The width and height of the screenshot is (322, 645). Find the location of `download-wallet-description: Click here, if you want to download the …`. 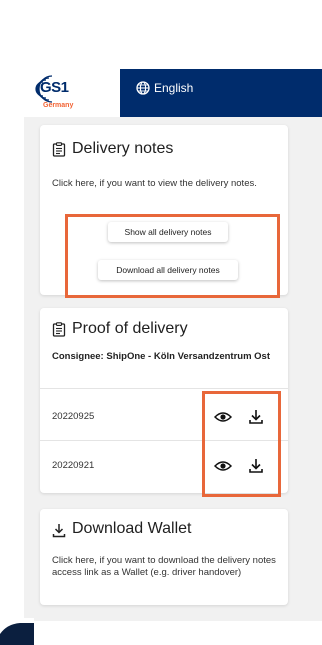

download-wallet-description: Click here, if you want to download the … is located at coordinates (164, 566).